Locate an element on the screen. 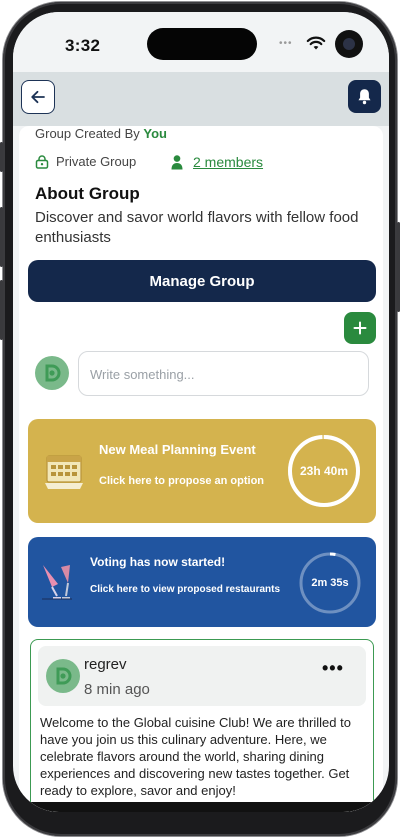  plus-icon is located at coordinates (360, 328).